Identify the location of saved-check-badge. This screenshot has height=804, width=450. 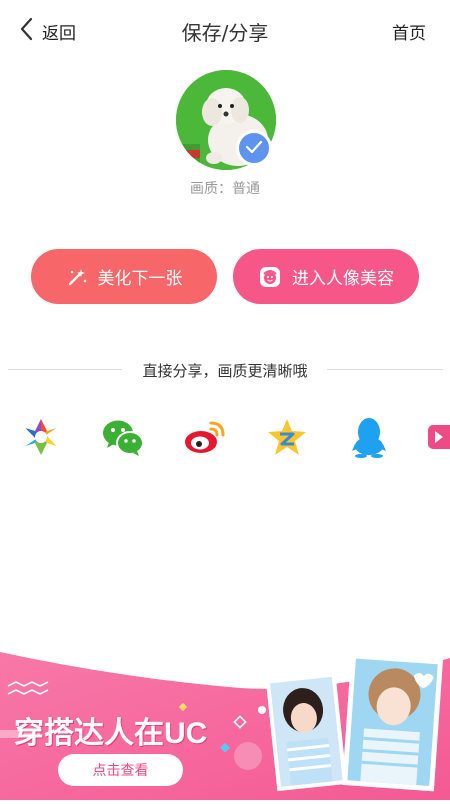
(254, 148).